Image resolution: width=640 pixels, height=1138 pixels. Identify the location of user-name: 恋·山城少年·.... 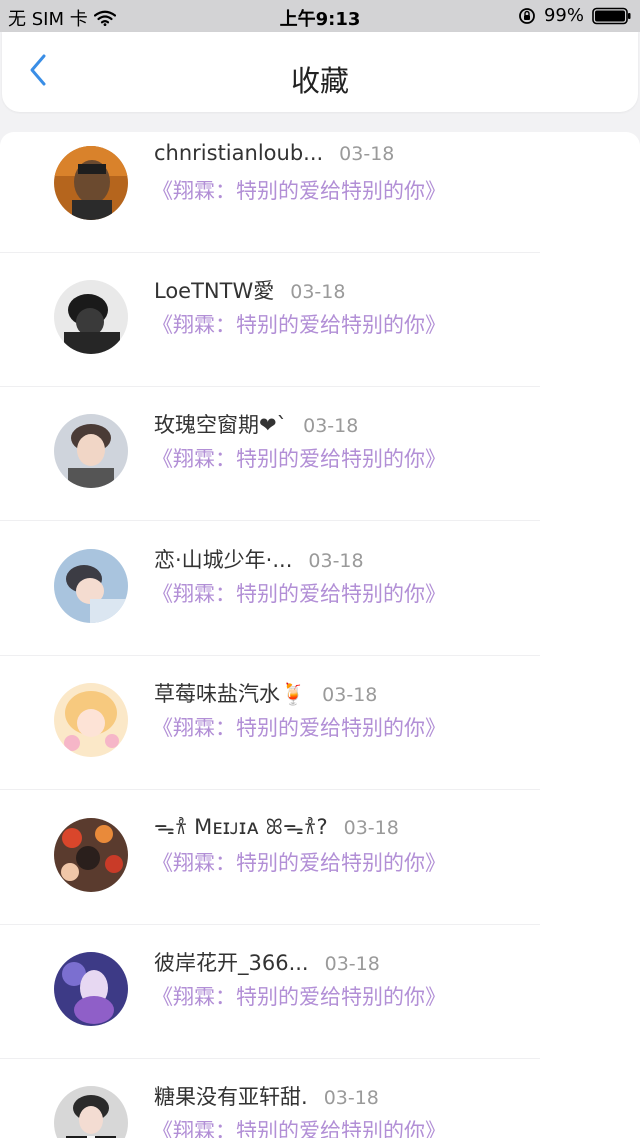
(223, 560).